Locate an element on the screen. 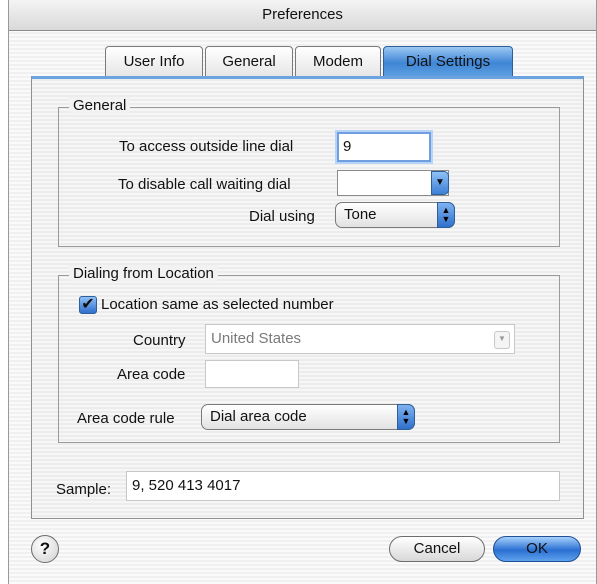 This screenshot has width=597, height=584. dial-using-value: Tone is located at coordinates (360, 214).